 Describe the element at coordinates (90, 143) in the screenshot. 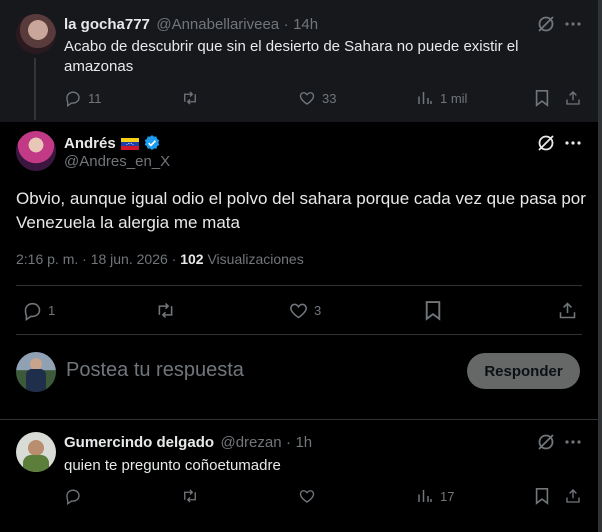

I see `display-name: Andrés` at that location.